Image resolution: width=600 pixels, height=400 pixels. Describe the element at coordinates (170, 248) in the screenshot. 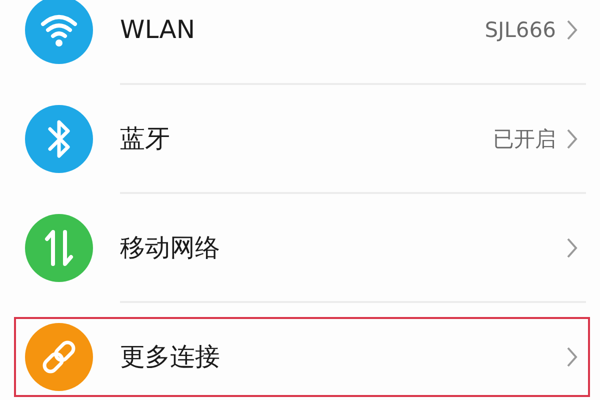

I see `setting-label: 移动网络` at that location.